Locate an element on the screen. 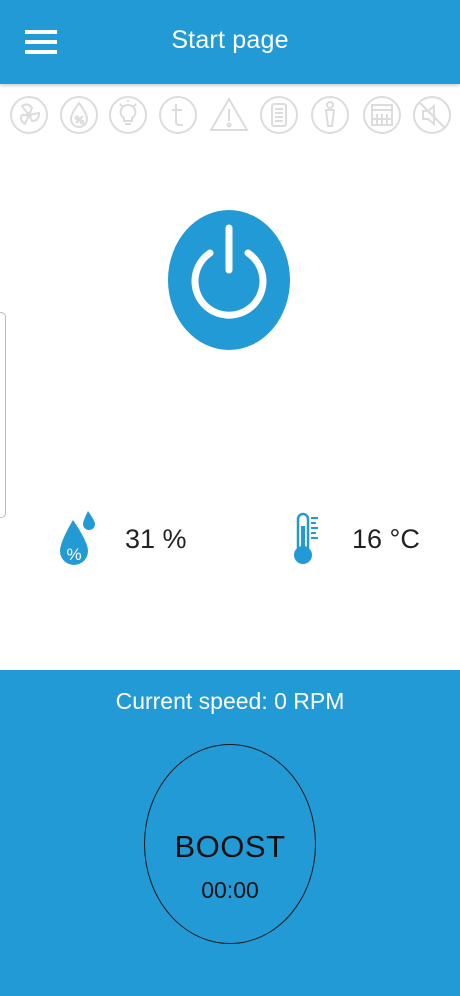 The height and width of the screenshot is (996, 460). filter-status-icon is located at coordinates (279, 115).